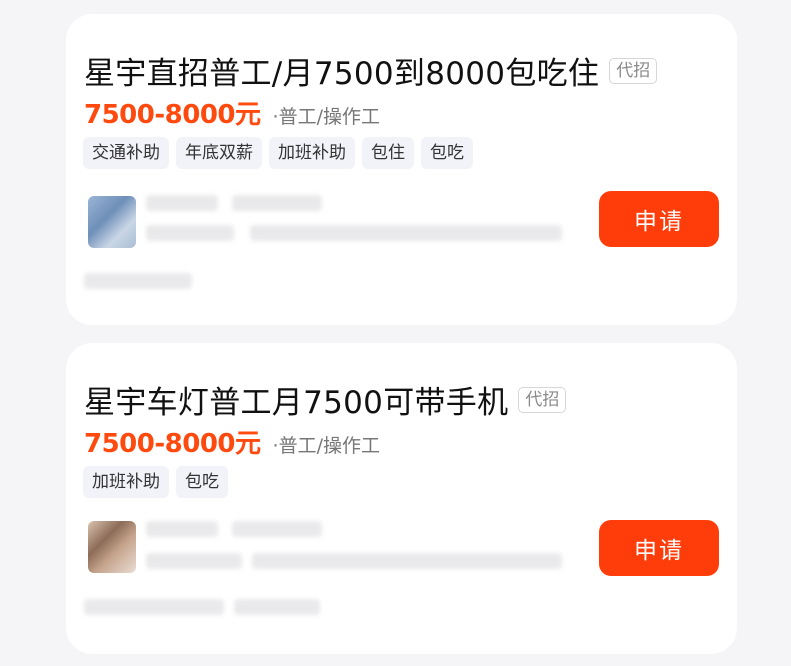  What do you see at coordinates (342, 74) in the screenshot?
I see `job-title: 星宇直招普工/月7500到8000包吃住` at bounding box center [342, 74].